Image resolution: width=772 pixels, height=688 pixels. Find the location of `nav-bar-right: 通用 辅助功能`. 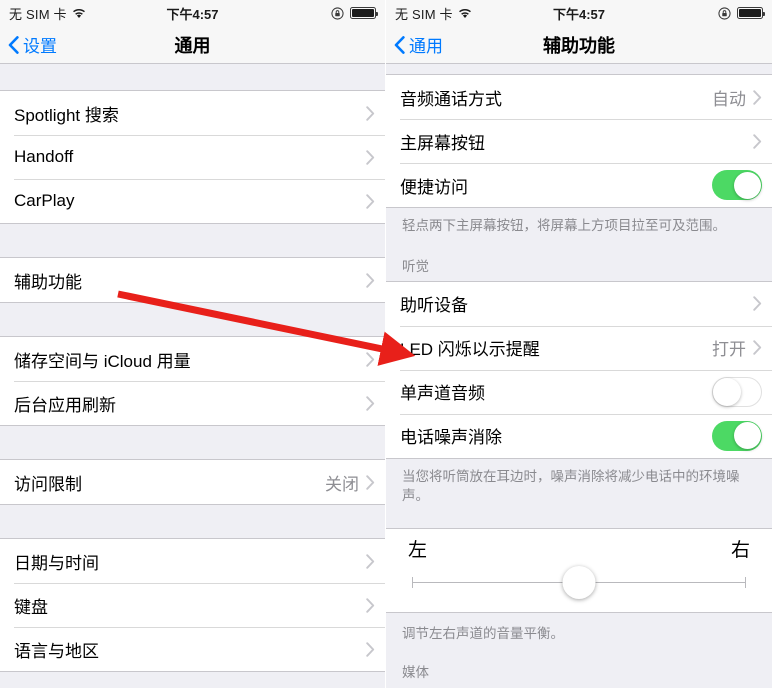

nav-bar-right: 通用 辅助功能 is located at coordinates (579, 45).